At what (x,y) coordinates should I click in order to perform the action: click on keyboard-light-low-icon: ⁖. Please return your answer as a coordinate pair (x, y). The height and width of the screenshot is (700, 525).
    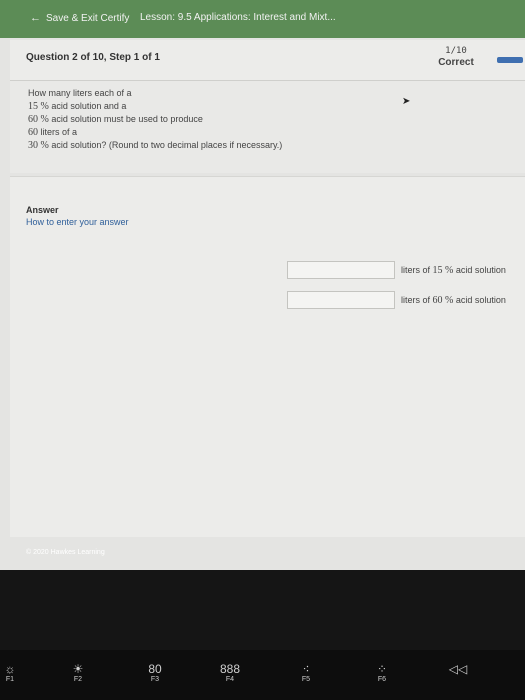
    Looking at the image, I should click on (306, 669).